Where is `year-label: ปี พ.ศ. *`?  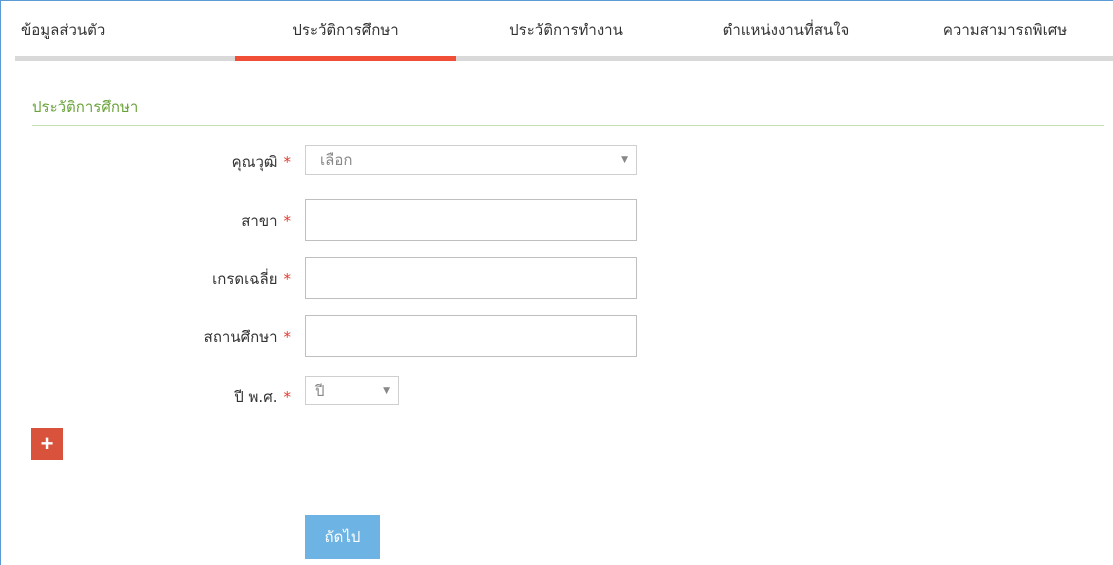
year-label: ปี พ.ศ. * is located at coordinates (161, 397).